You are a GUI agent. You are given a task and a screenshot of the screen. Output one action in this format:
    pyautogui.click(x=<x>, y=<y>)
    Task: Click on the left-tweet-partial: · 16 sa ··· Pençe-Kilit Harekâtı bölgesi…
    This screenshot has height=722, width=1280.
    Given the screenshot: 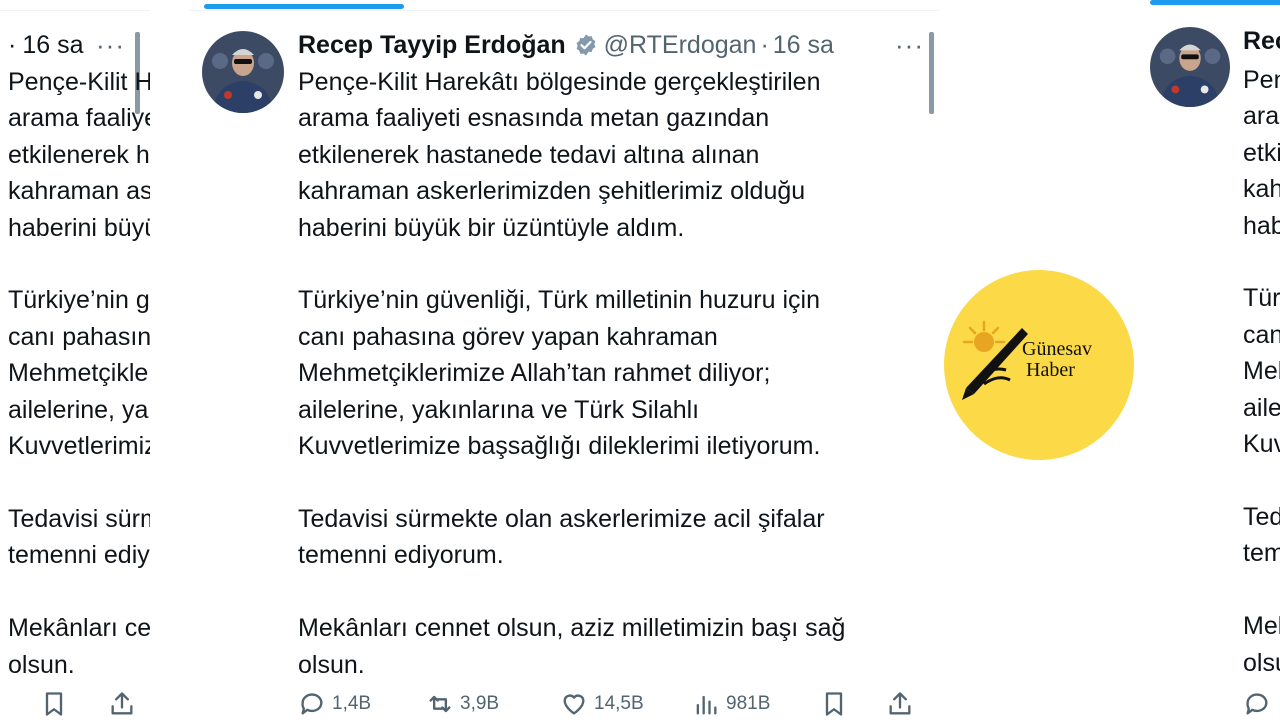 What is the action you would take?
    pyautogui.click(x=75, y=360)
    